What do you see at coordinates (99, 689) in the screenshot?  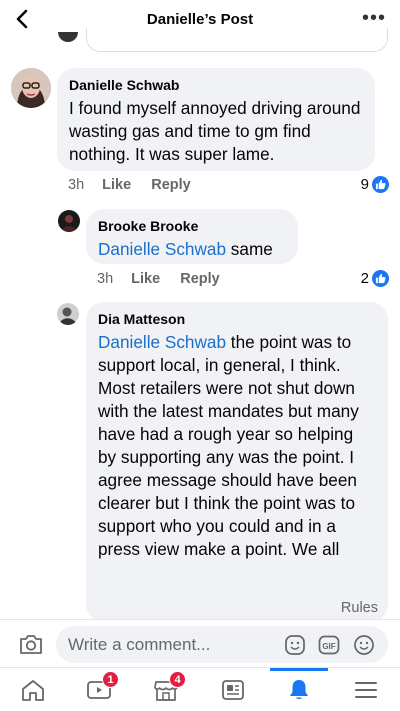 I see `nav-watch: 1` at bounding box center [99, 689].